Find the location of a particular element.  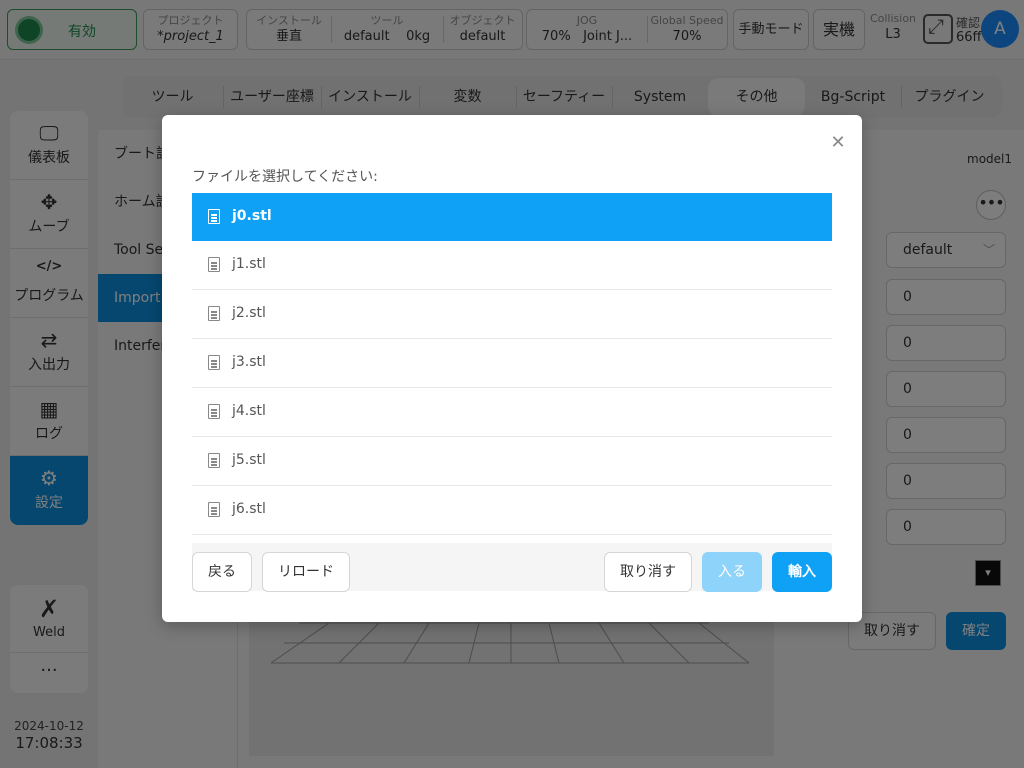

file-name: j0.stl is located at coordinates (252, 216).